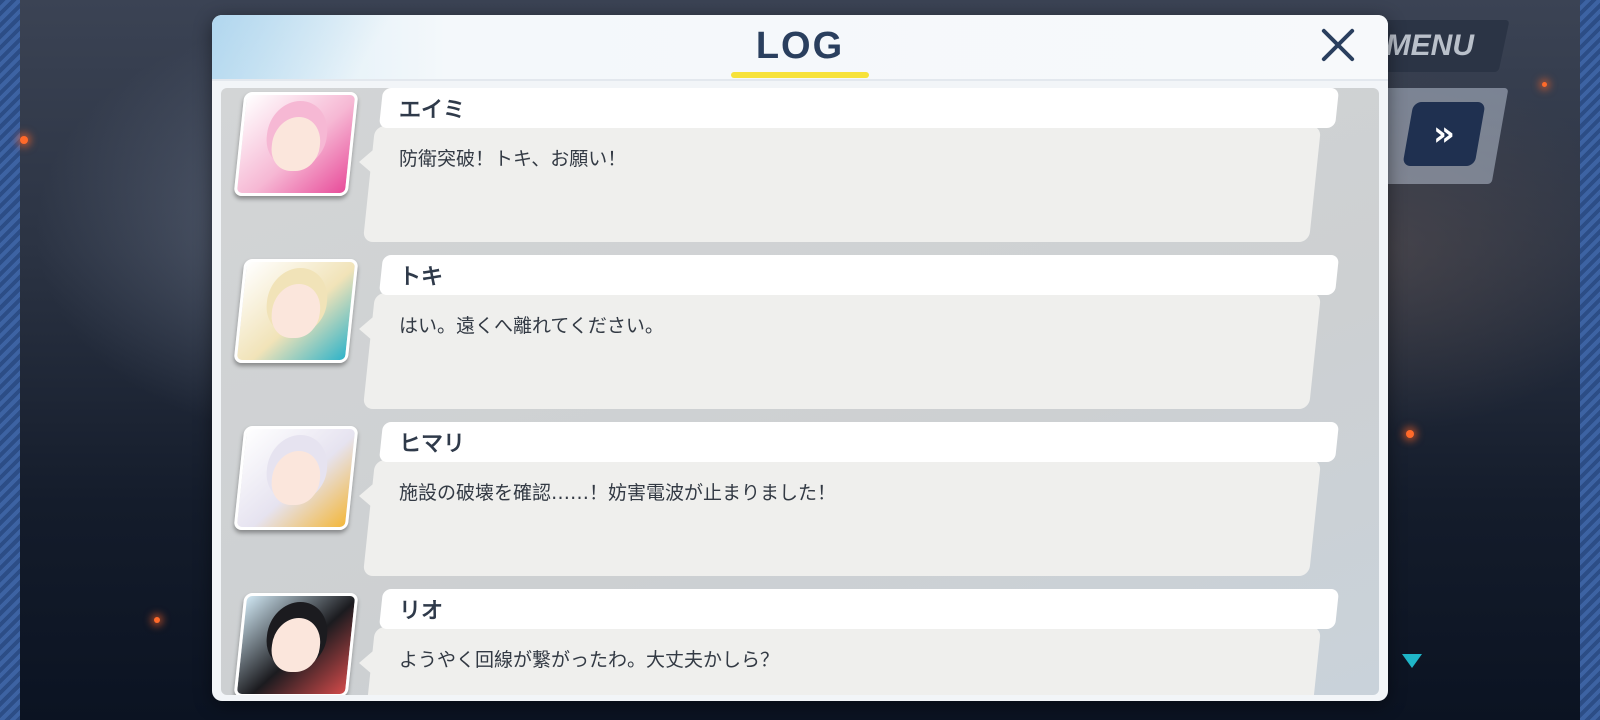  Describe the element at coordinates (531, 326) in the screenshot. I see `dialogue-text: はい。遠くへ離れてください。` at that location.